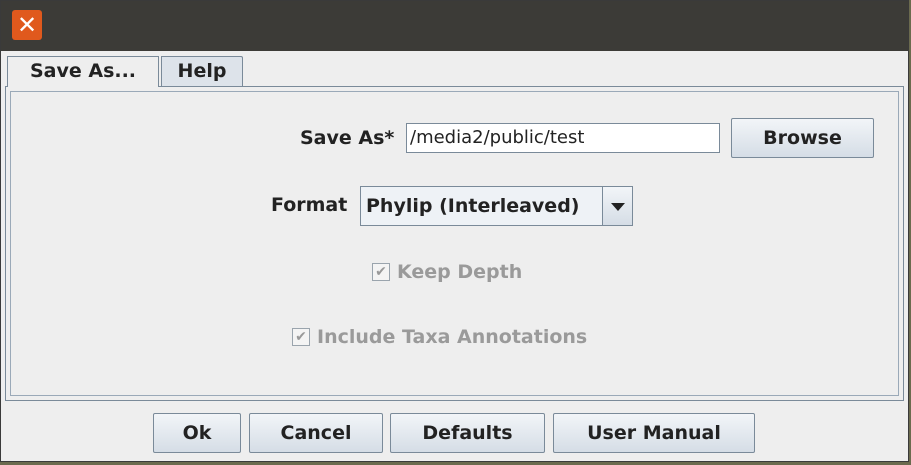  I want to click on format-label: Format, so click(309, 205).